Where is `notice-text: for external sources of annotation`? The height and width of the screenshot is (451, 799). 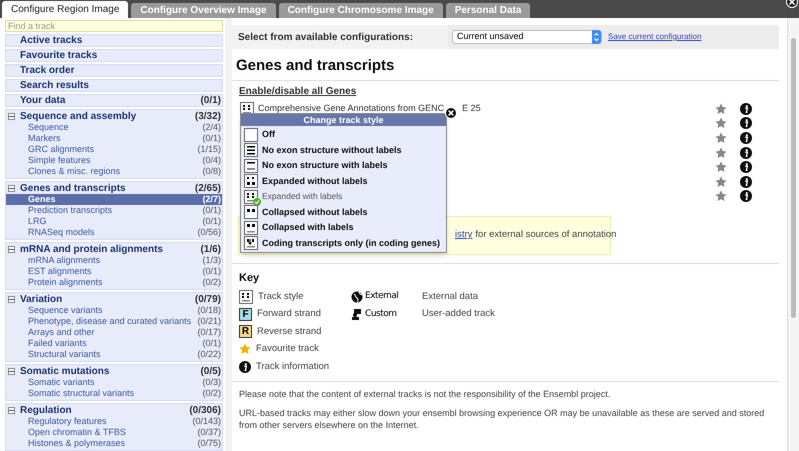
notice-text: for external sources of annotation is located at coordinates (545, 235).